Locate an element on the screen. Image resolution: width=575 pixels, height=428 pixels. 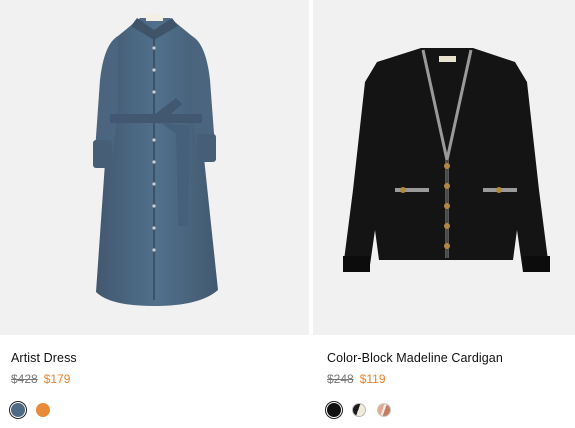
dress-illustration is located at coordinates (155, 160).